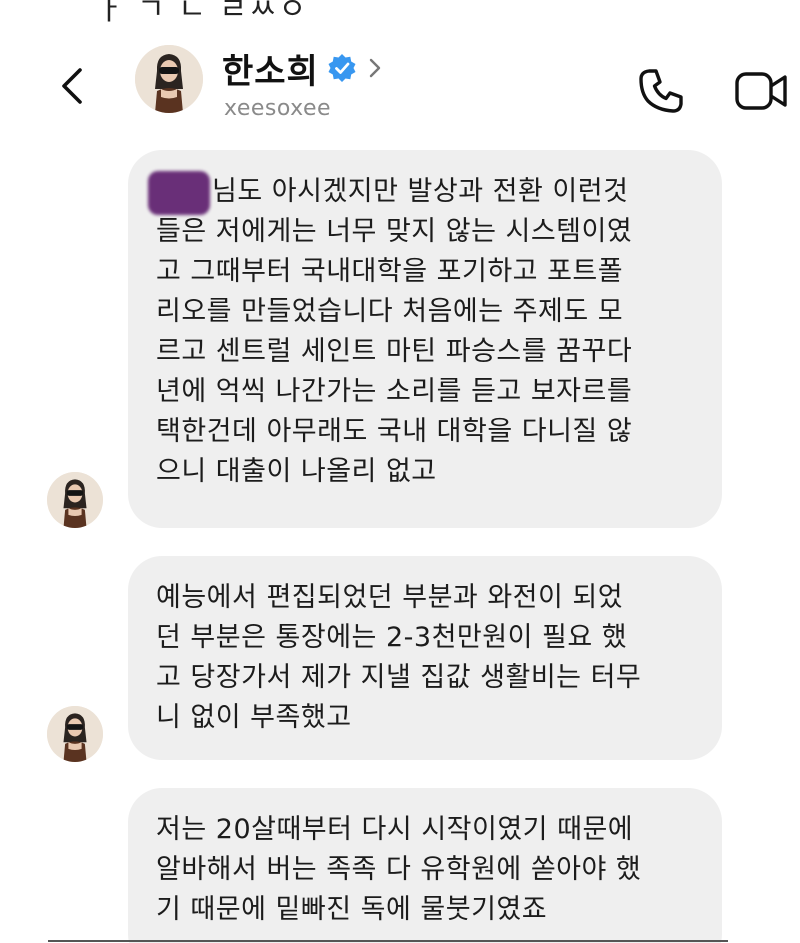 This screenshot has height=943, width=800. I want to click on chevron-right-icon, so click(375, 68).